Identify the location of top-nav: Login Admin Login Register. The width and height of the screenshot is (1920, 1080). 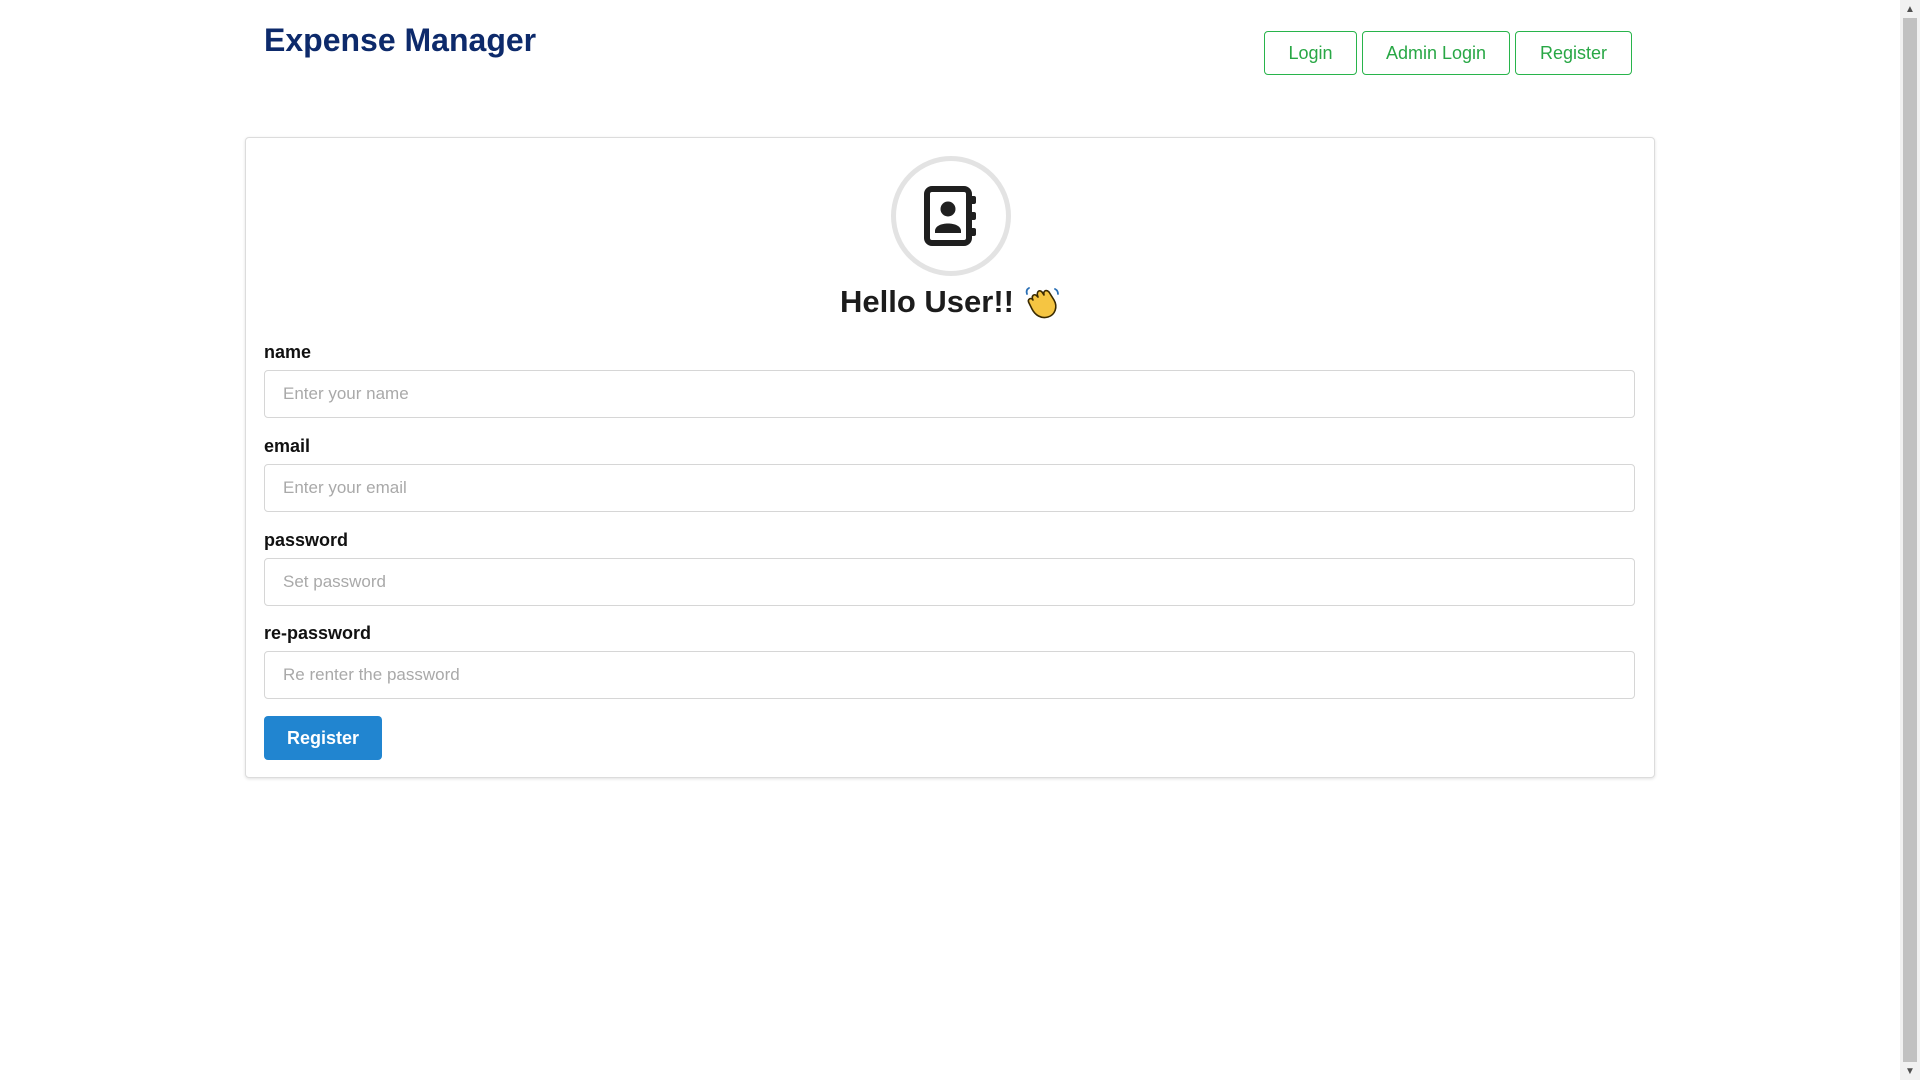
(1448, 53).